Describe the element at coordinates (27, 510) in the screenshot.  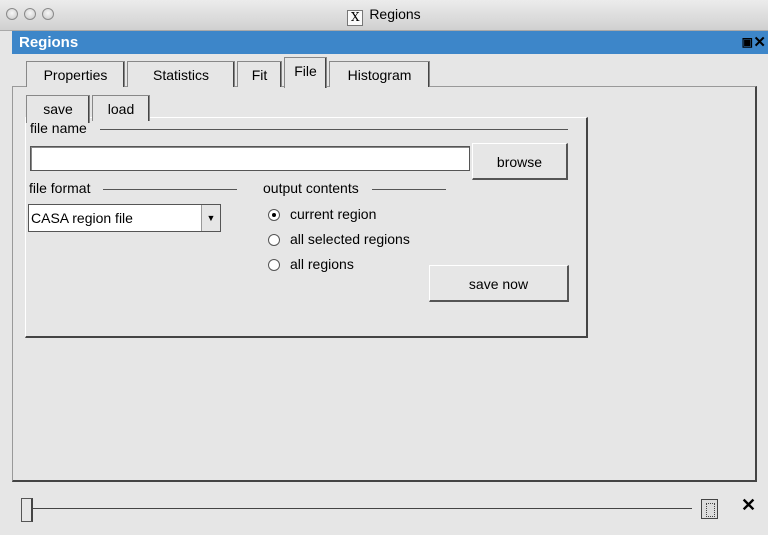
I see `slider-handle` at that location.